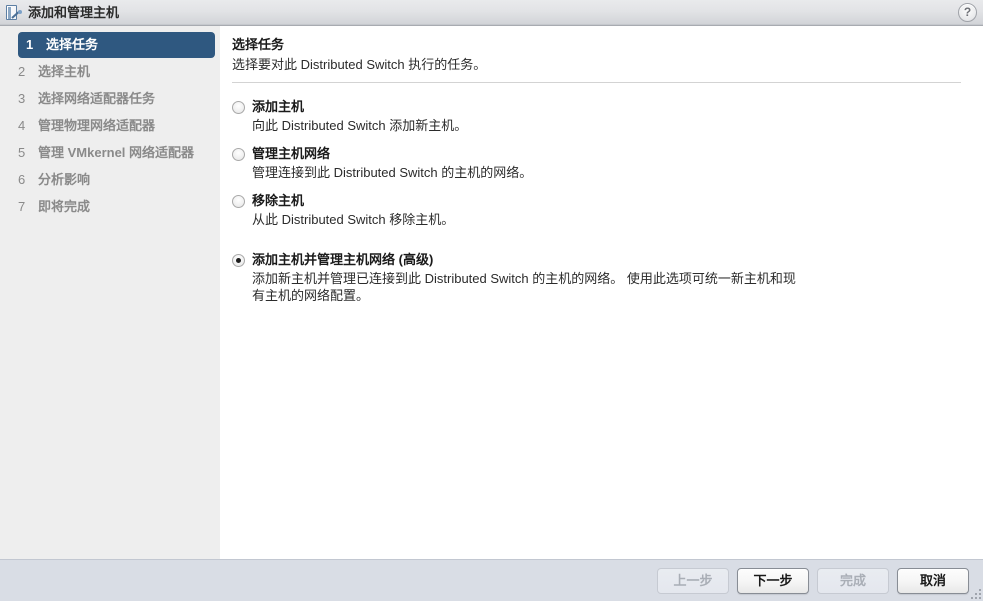  What do you see at coordinates (392, 154) in the screenshot?
I see `option-title: 管理主机网络` at bounding box center [392, 154].